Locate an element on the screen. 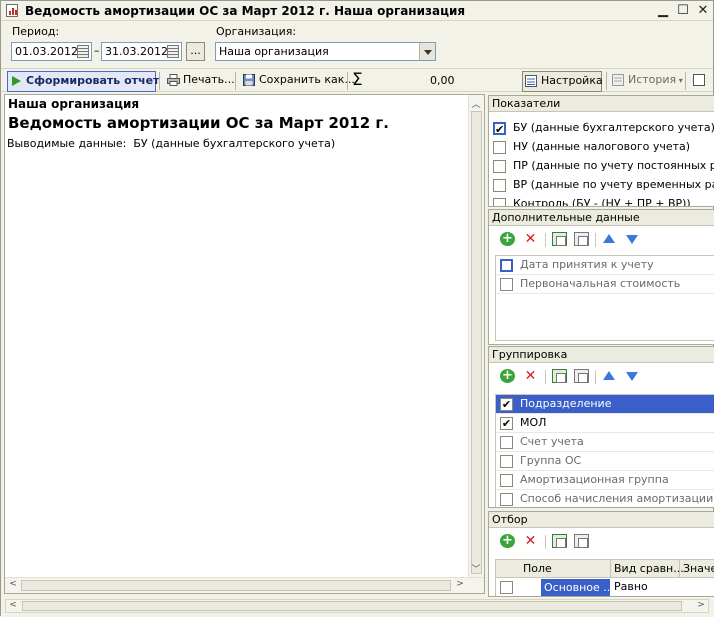 The height and width of the screenshot is (617, 714). report-organization: Наша организация is located at coordinates (74, 104).